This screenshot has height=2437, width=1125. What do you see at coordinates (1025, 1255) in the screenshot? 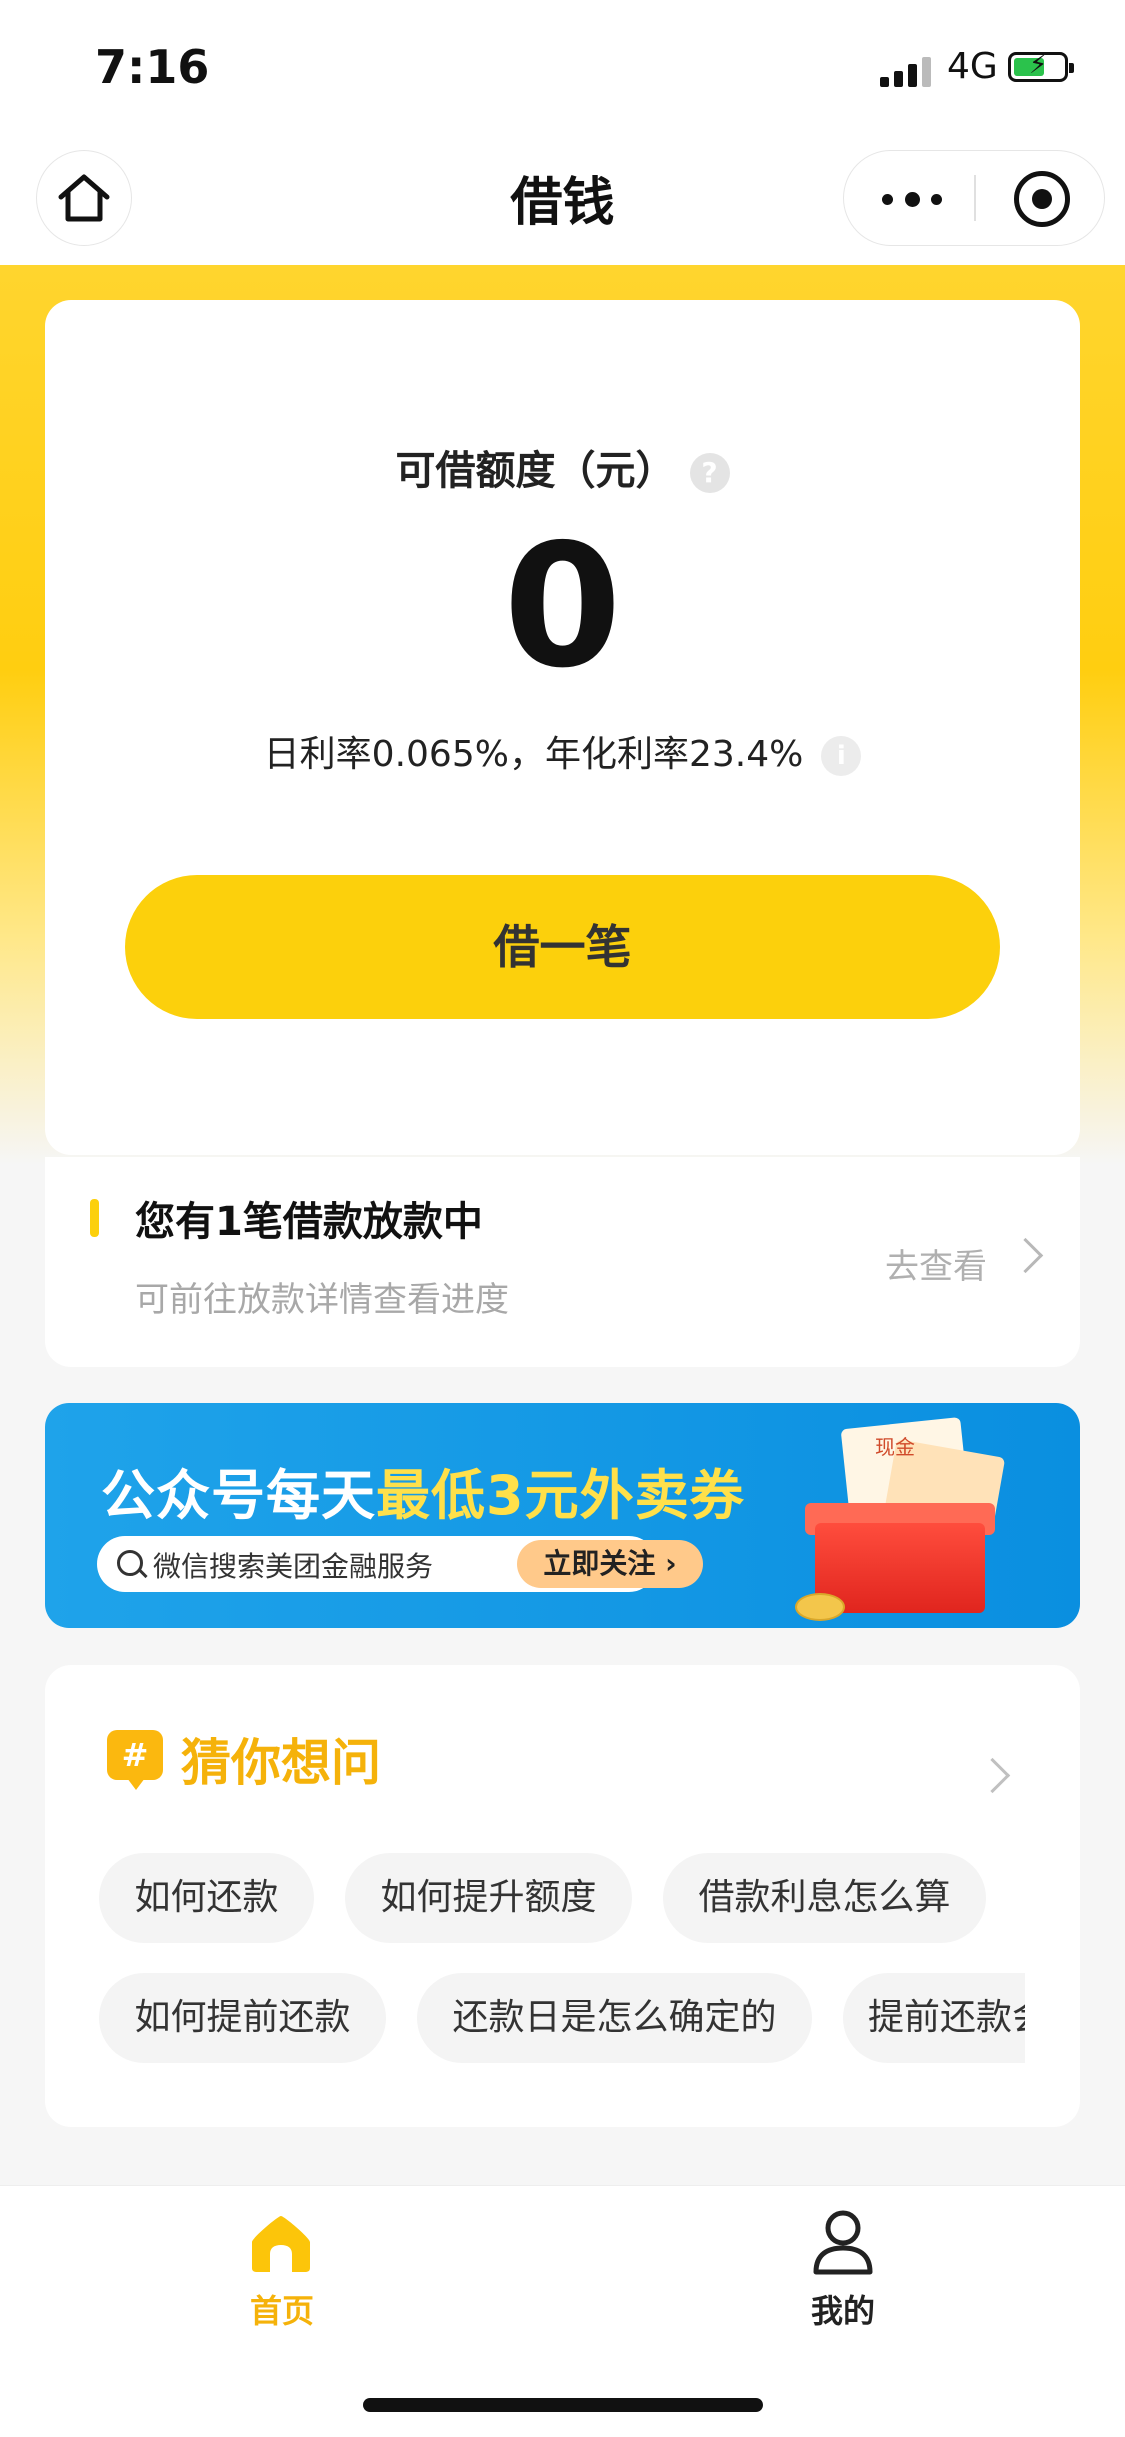
I see `chevron-right-icon` at bounding box center [1025, 1255].